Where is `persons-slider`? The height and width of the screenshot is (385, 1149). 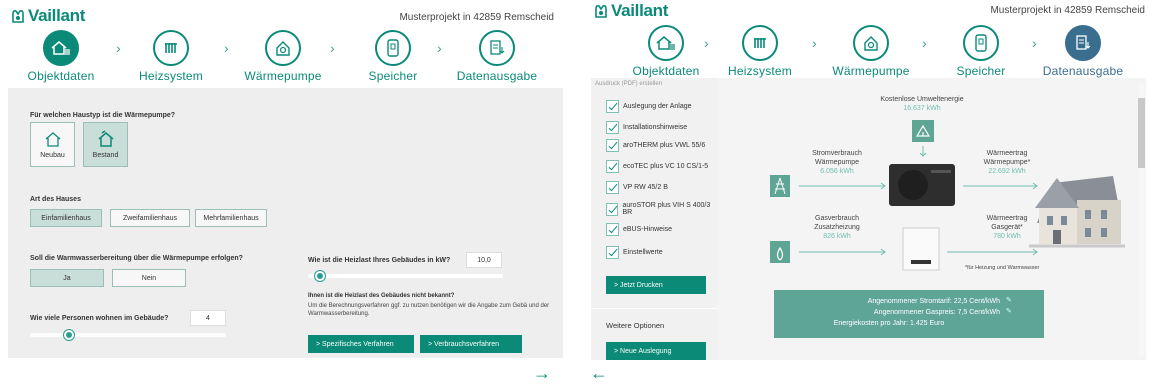 persons-slider is located at coordinates (128, 335).